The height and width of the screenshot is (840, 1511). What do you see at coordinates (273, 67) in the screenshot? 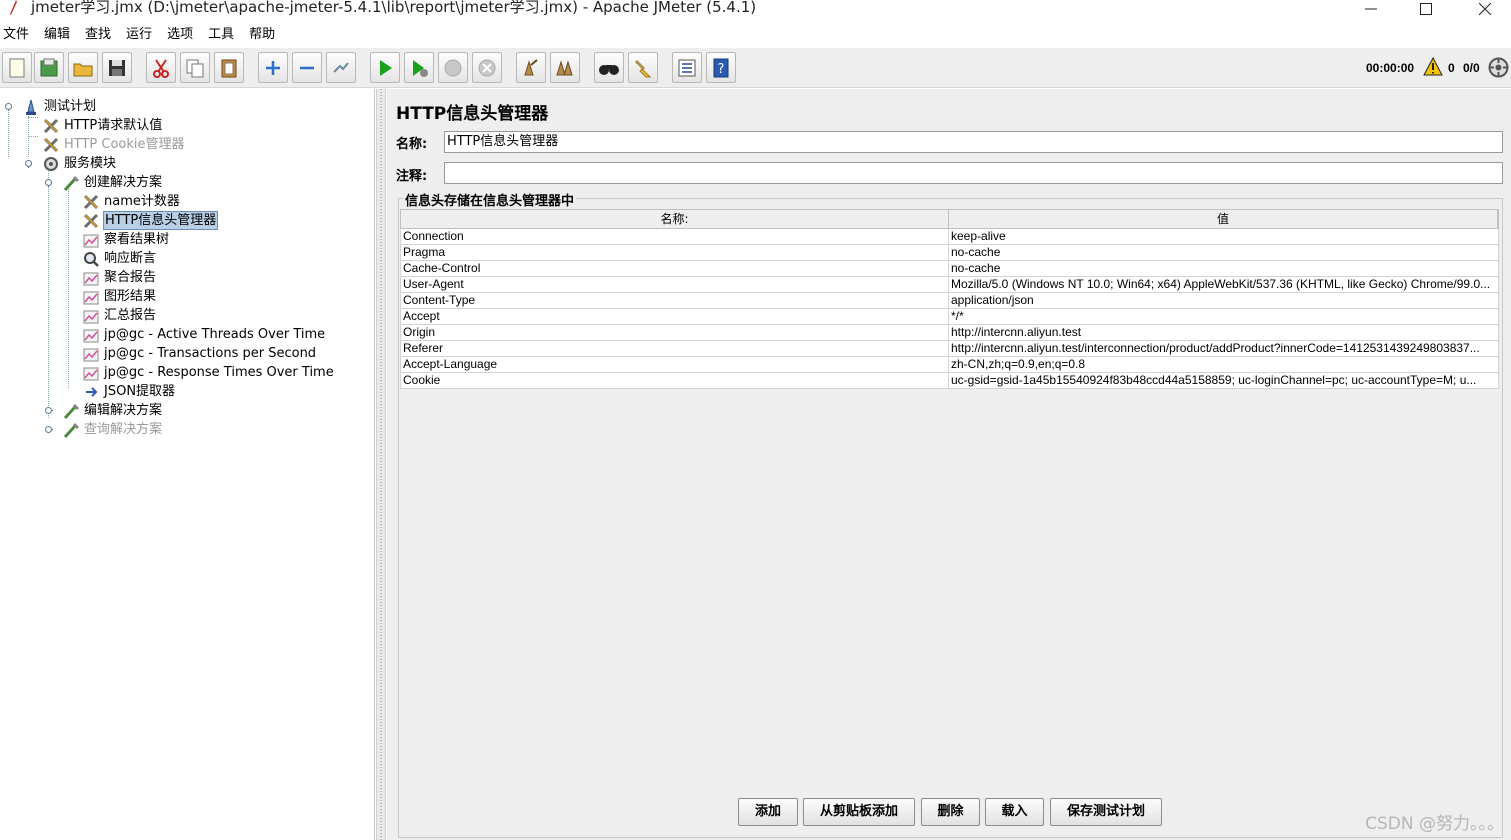
I see `expand-all-button` at bounding box center [273, 67].